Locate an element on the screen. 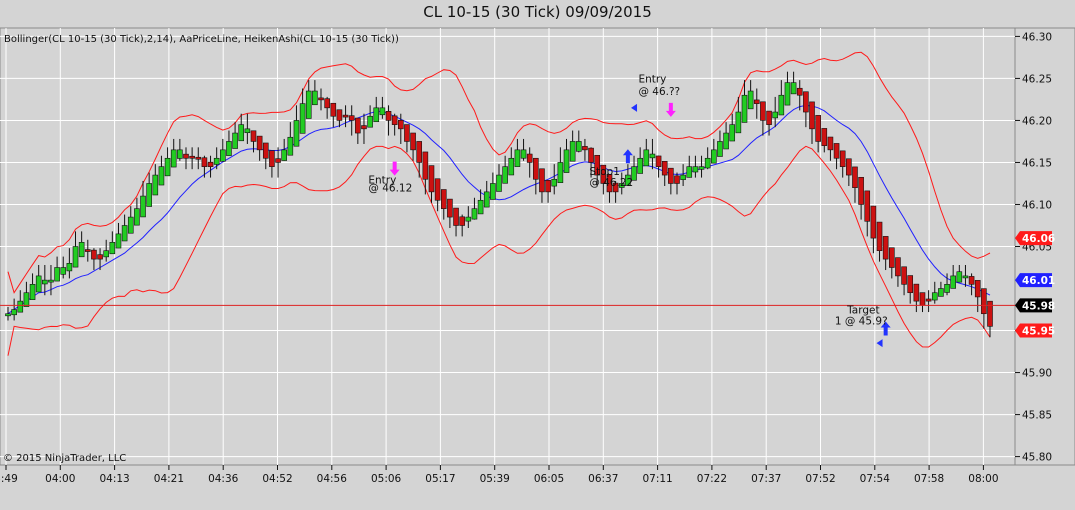 The height and width of the screenshot is (510, 1075). x-tick-label: 04:00 is located at coordinates (60, 479).